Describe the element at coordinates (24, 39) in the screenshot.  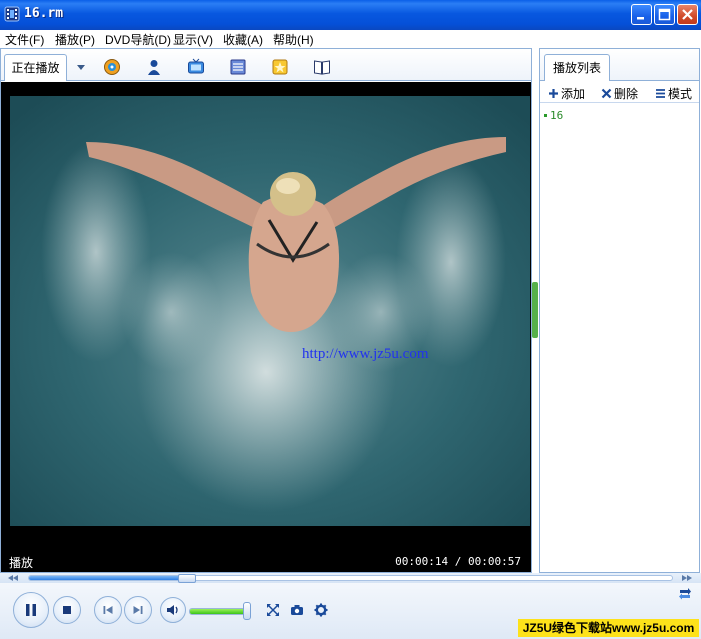
I see `menu-file: 文件(F)` at that location.